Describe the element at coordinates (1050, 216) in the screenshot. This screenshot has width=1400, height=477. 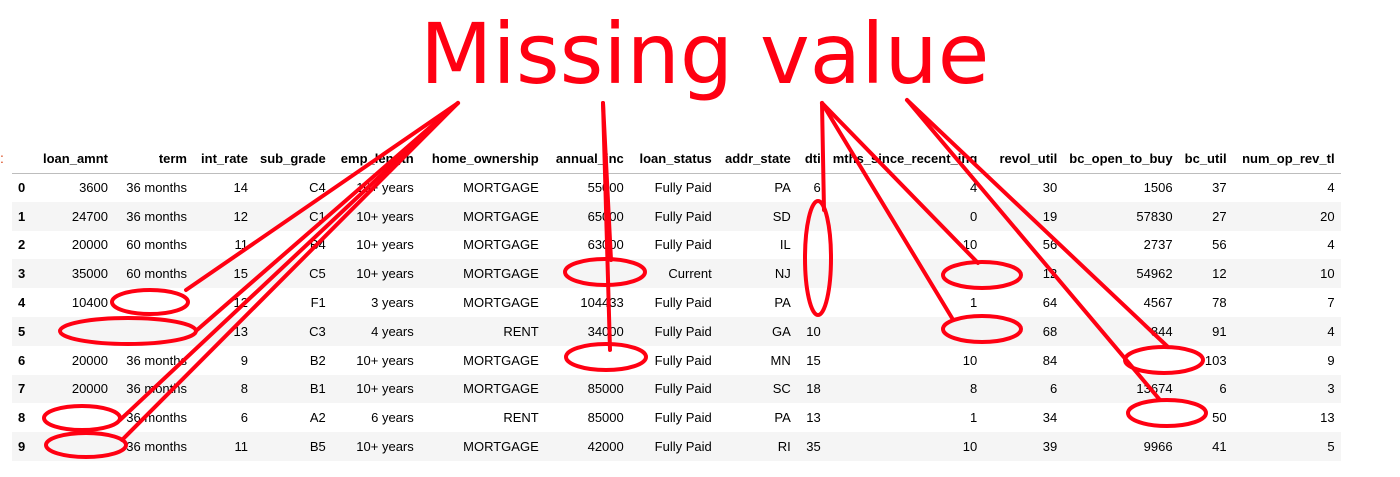
I see `table-cell: 19` at that location.